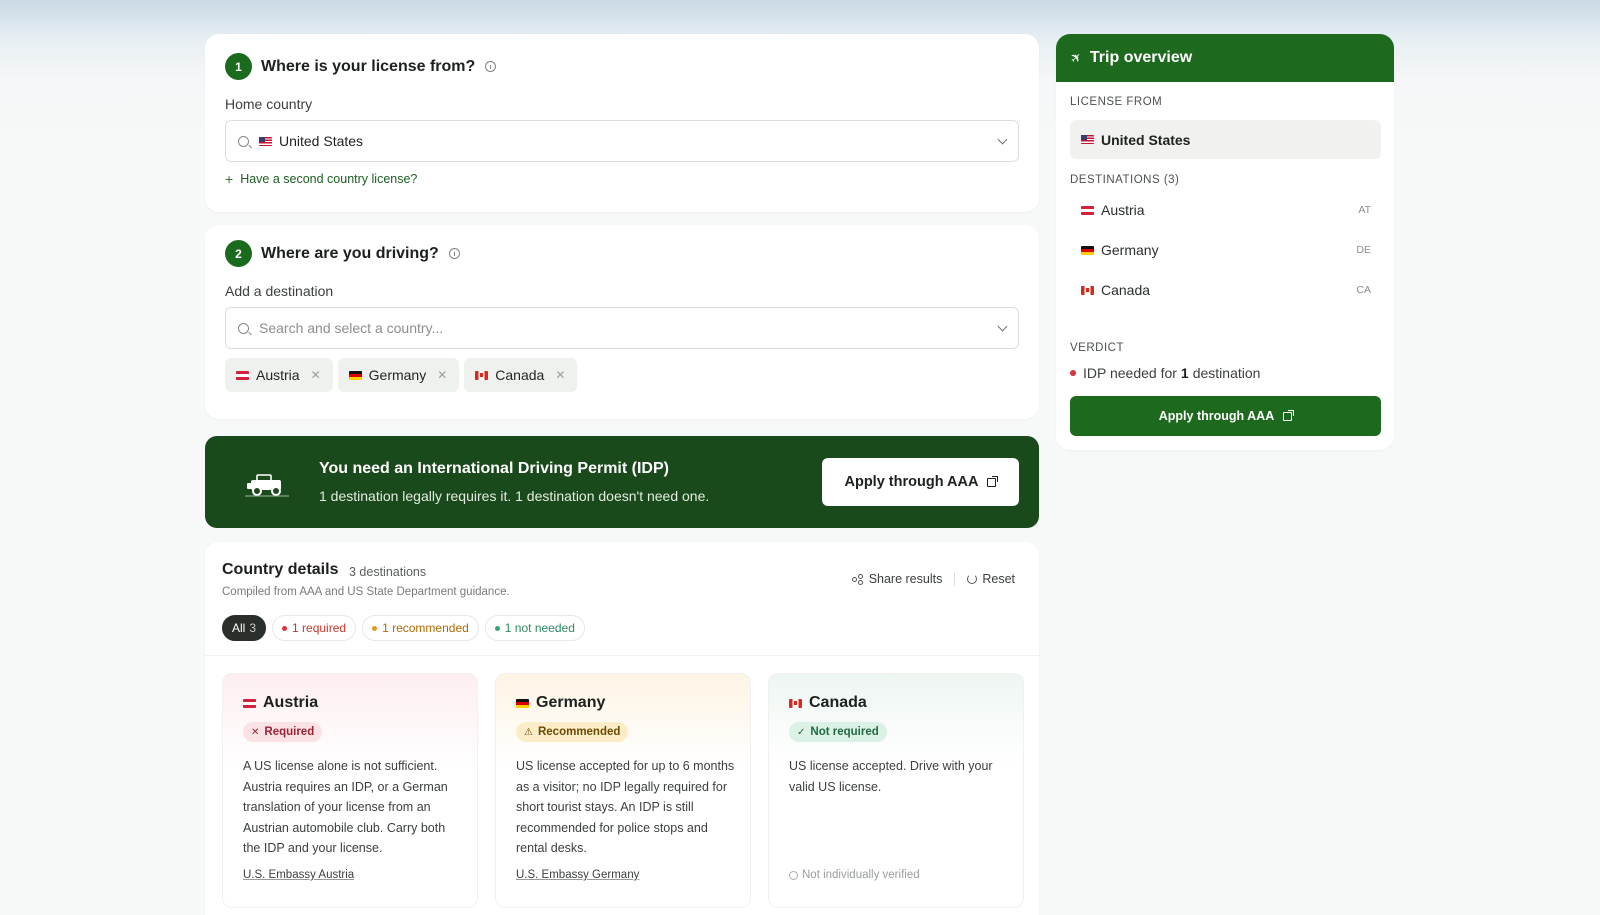  I want to click on country-code: DE, so click(1363, 250).